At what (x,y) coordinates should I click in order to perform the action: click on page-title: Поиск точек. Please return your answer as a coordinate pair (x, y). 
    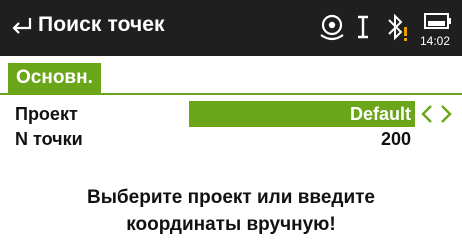
    Looking at the image, I should click on (101, 24).